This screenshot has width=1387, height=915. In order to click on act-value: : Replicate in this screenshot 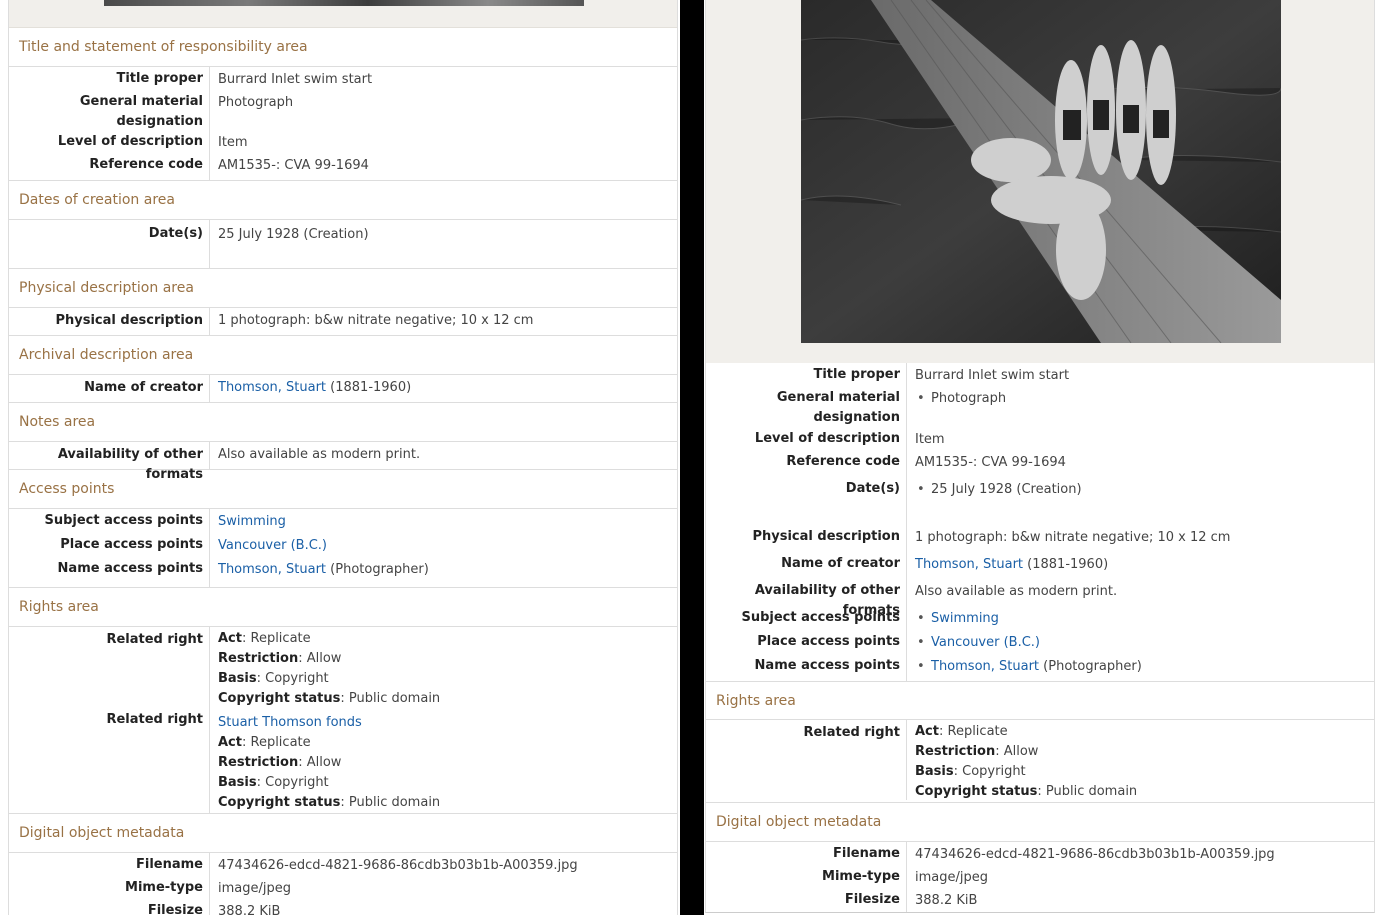, I will do `click(276, 638)`.